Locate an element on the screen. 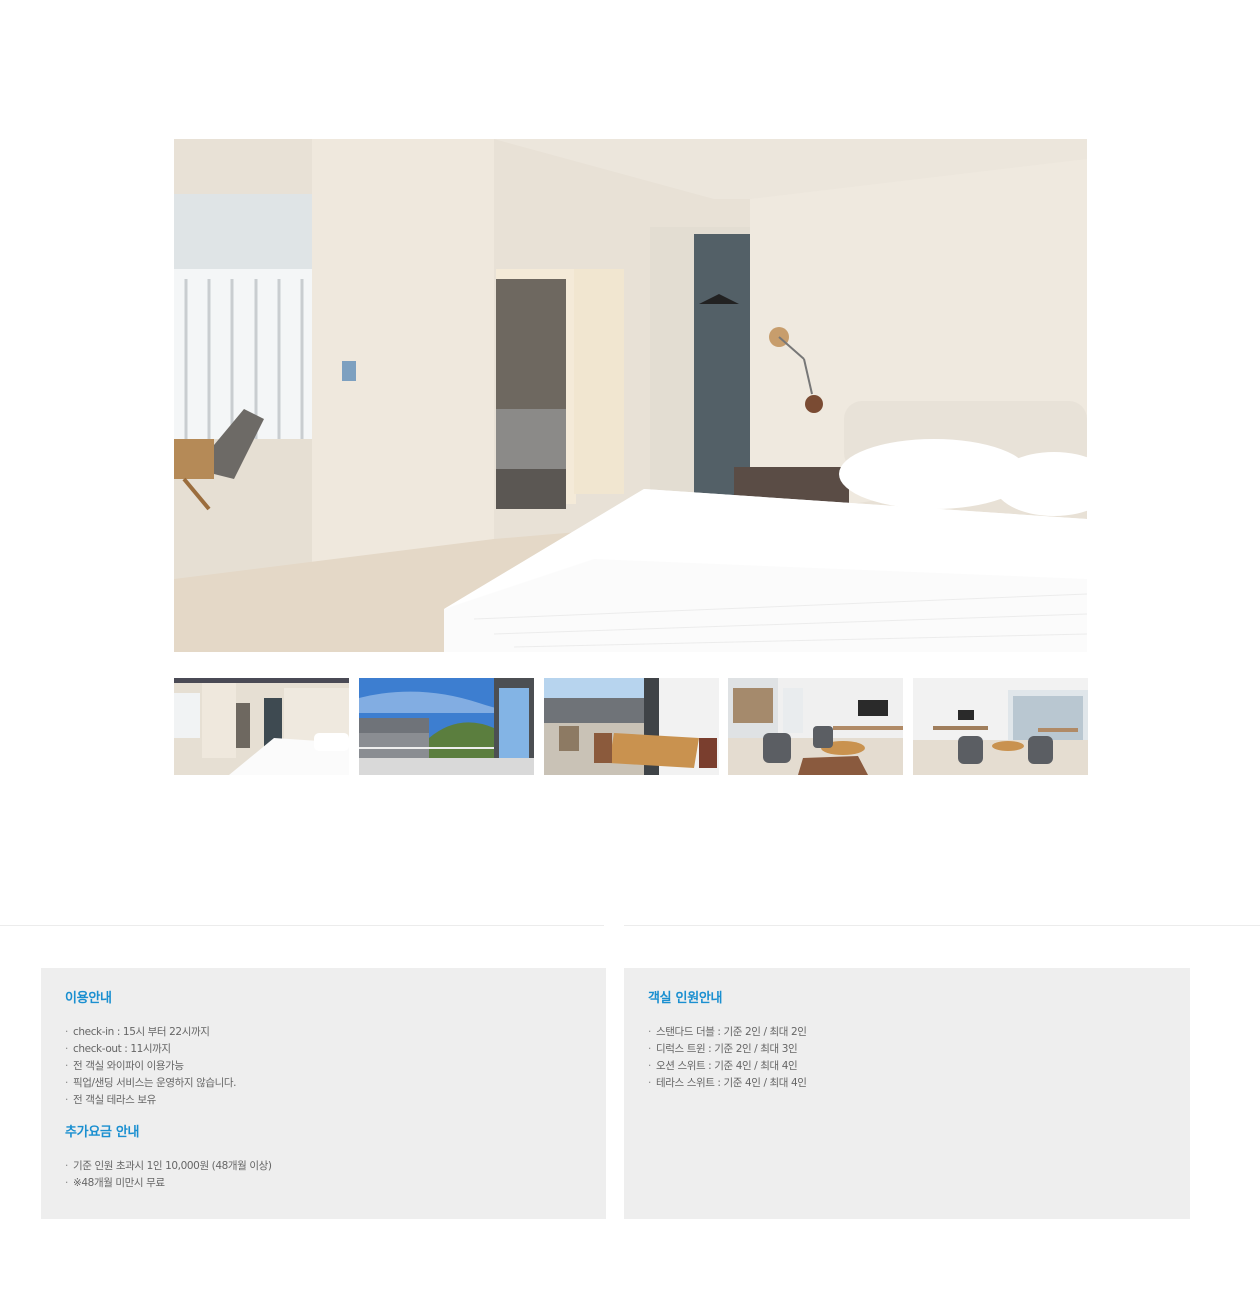 The image size is (1260, 1299). usage-info-item: check-out : 11시까지 is located at coordinates (323, 1049).